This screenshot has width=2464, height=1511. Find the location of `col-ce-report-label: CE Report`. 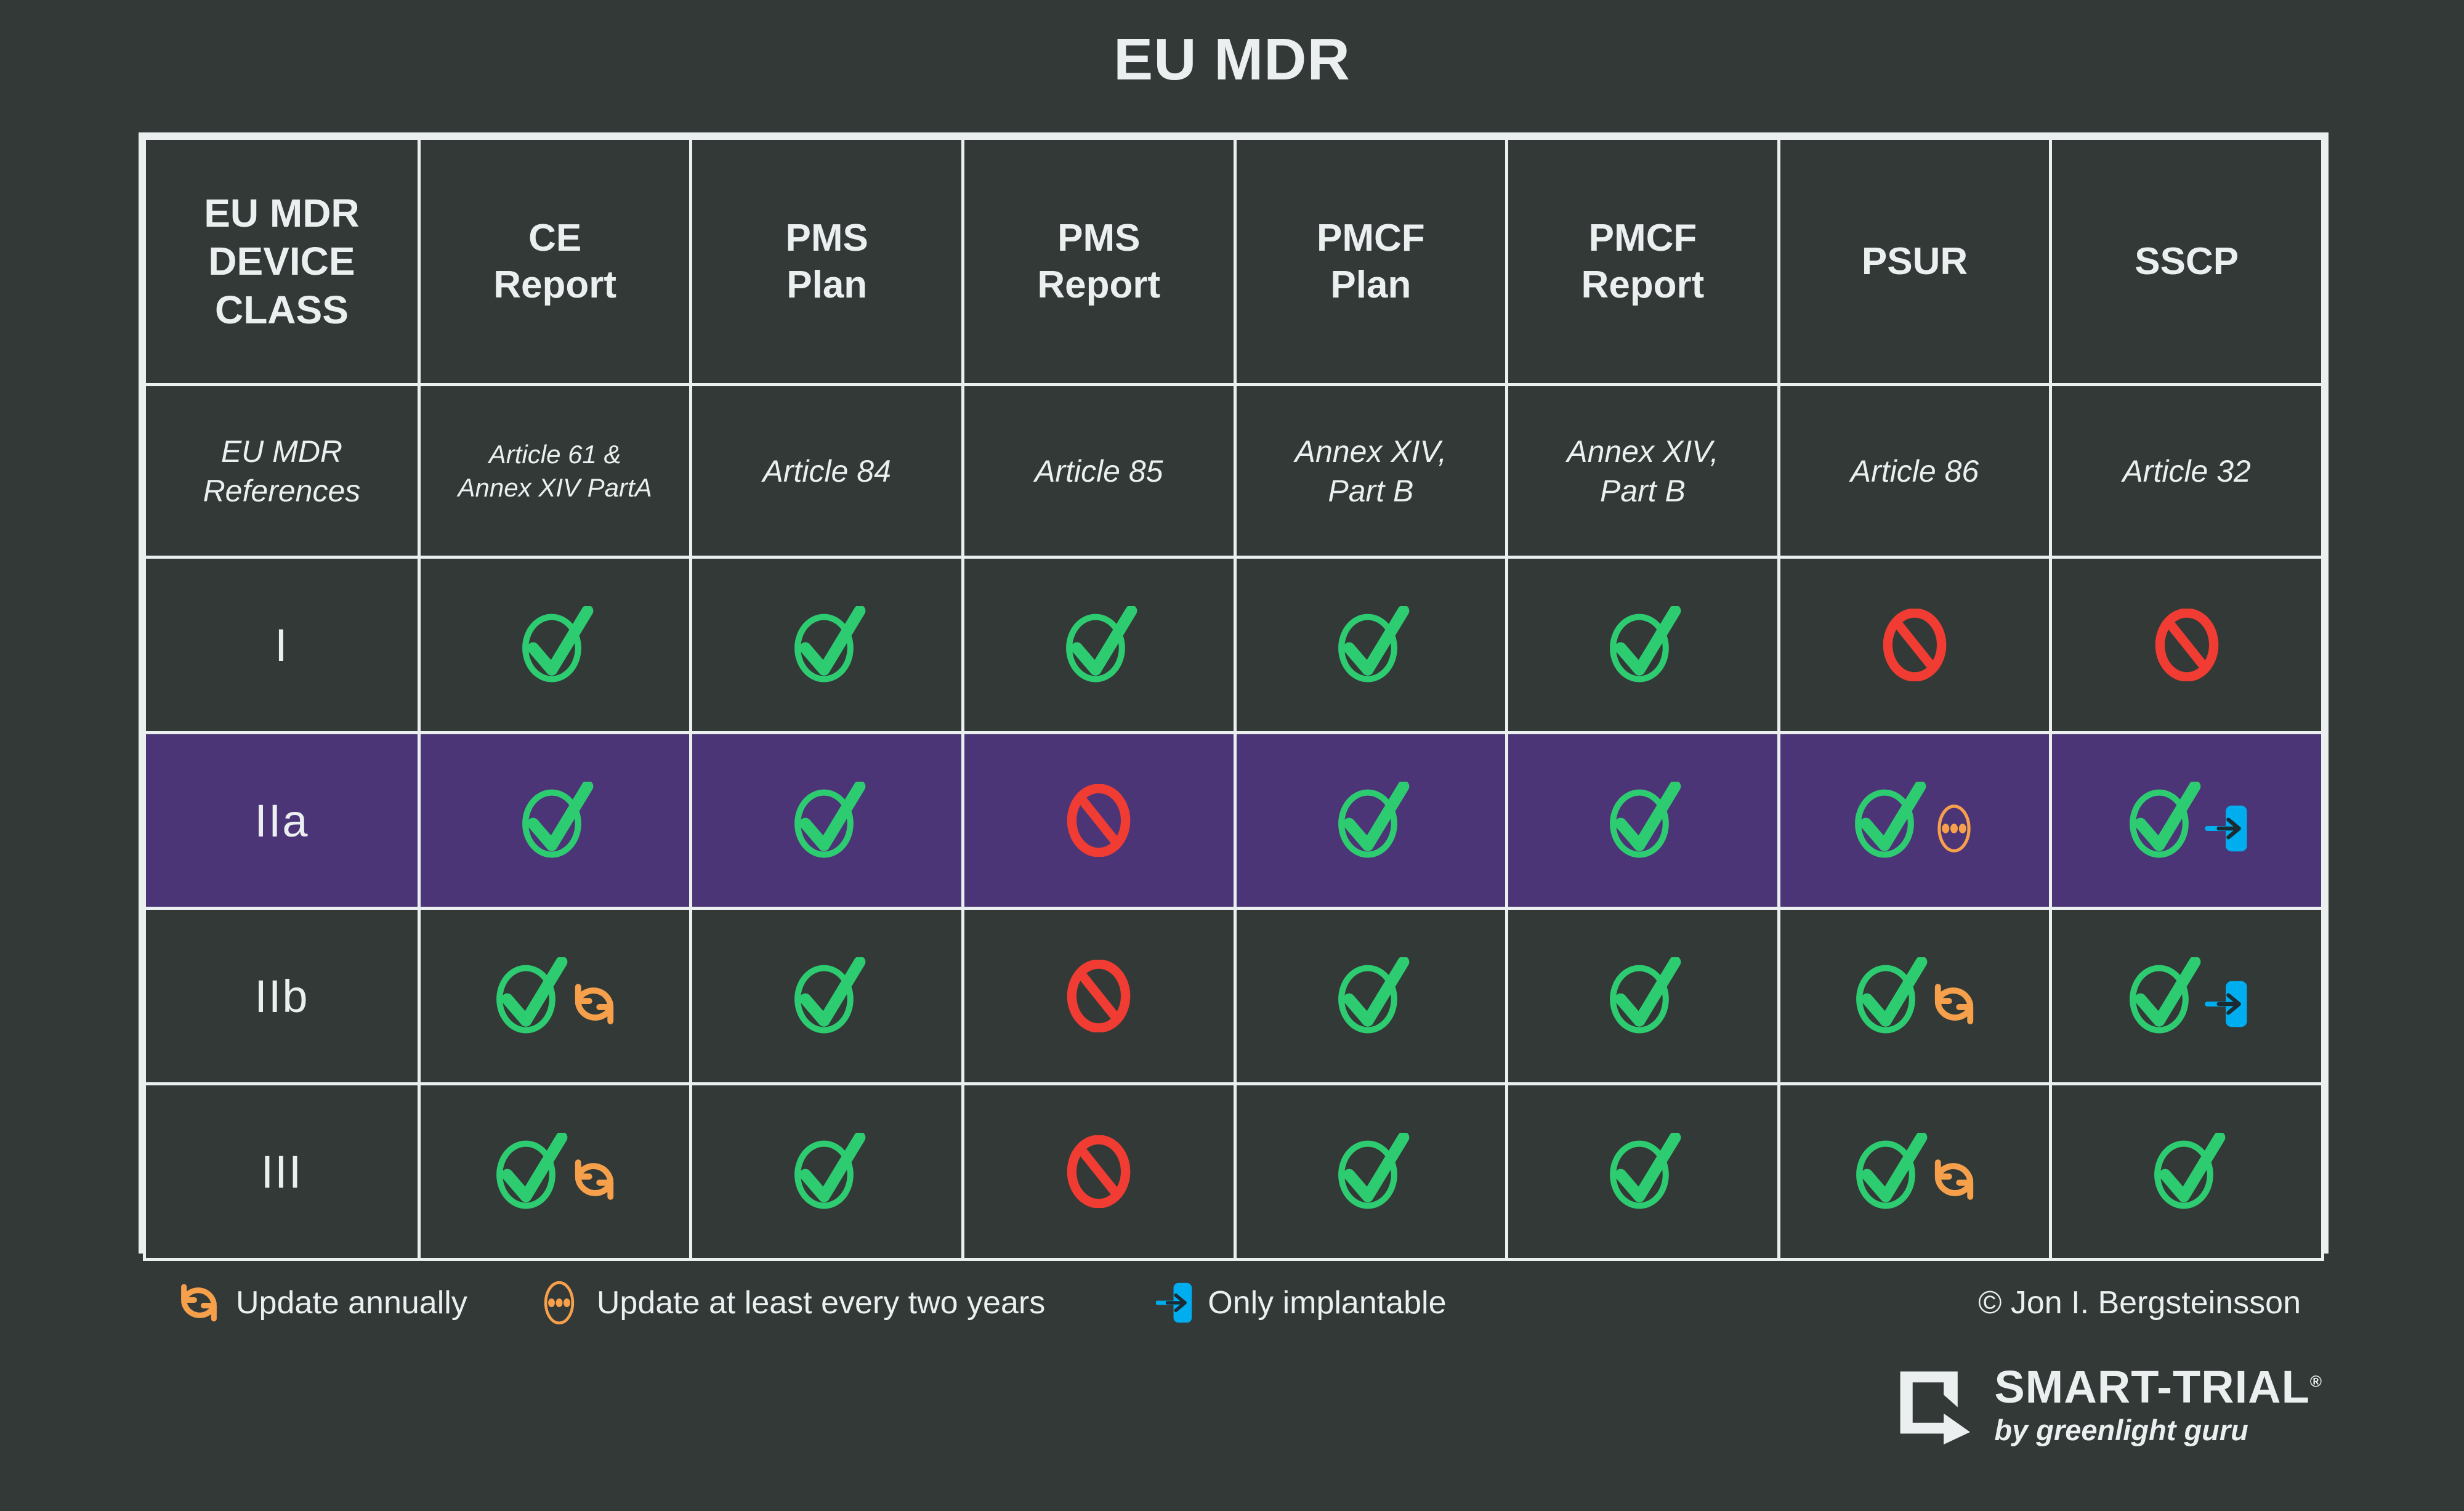

col-ce-report-label: CE Report is located at coordinates (555, 261).